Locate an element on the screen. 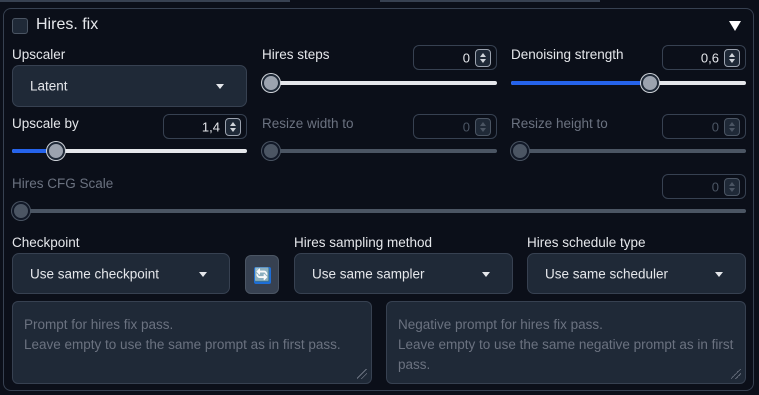 This screenshot has width=759, height=395. hires-steps-input: 0 is located at coordinates (455, 57).